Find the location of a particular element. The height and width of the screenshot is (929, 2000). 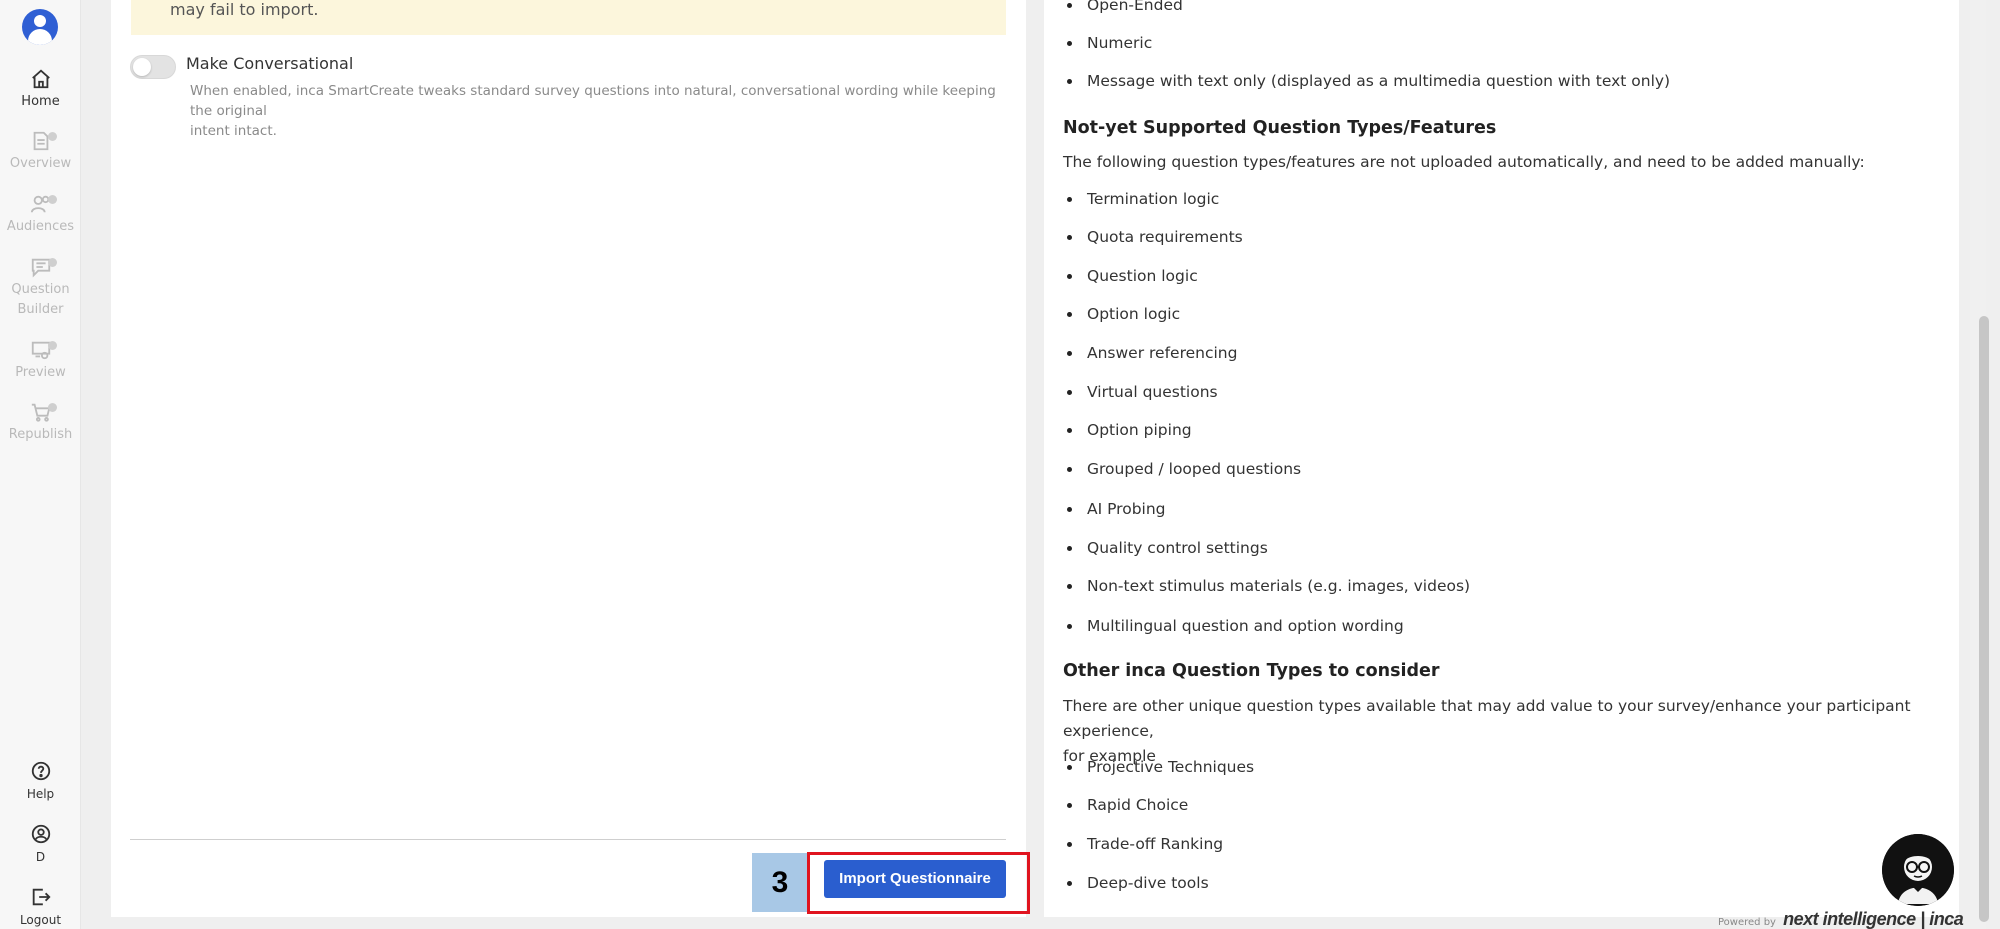

chat-assistant-button is located at coordinates (1918, 870).